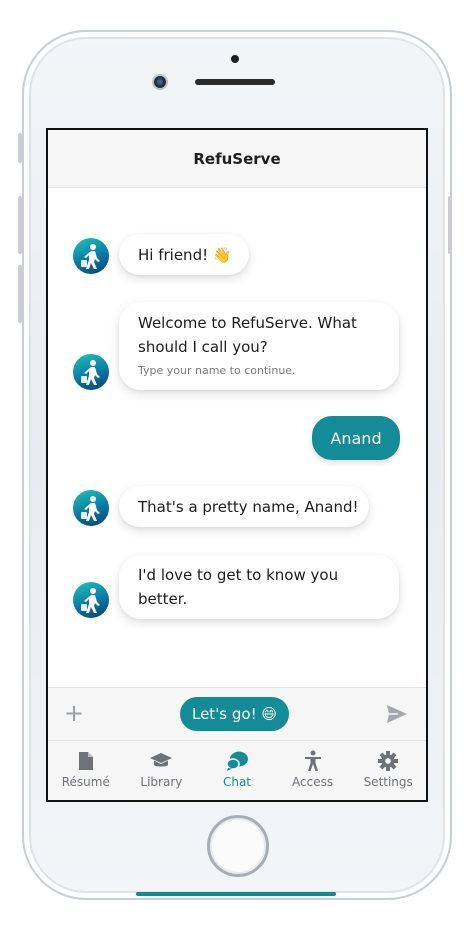 The width and height of the screenshot is (470, 930). I want to click on sensor-dot, so click(235, 59).